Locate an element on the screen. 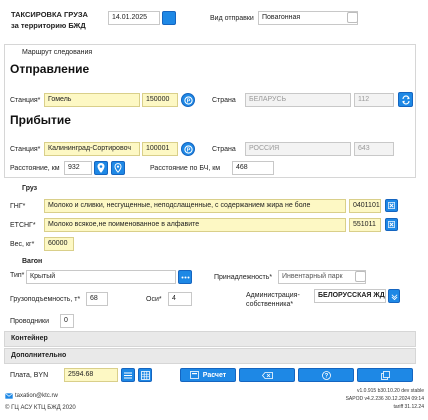 The height and width of the screenshot is (420, 428). title-line-2: за территорию БЖД is located at coordinates (48, 25).